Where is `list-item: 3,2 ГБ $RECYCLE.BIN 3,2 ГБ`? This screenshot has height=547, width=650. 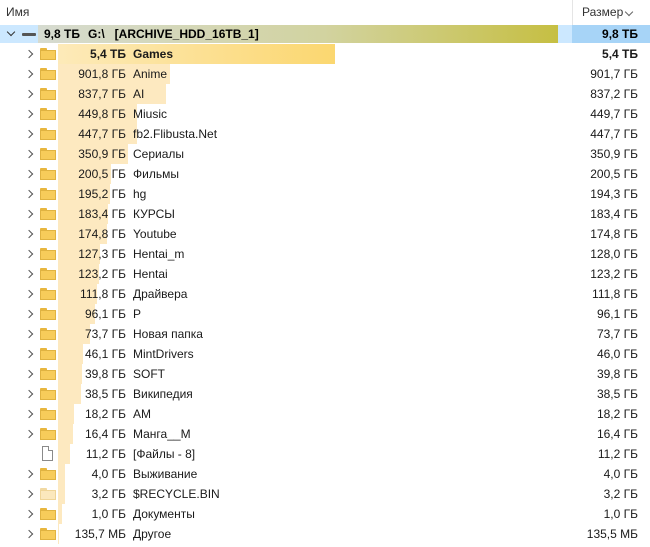 list-item: 3,2 ГБ $RECYCLE.BIN 3,2 ГБ is located at coordinates (325, 494).